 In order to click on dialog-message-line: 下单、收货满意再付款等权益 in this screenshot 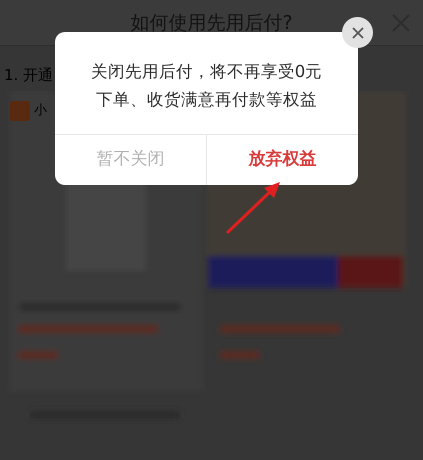, I will do `click(206, 100)`.